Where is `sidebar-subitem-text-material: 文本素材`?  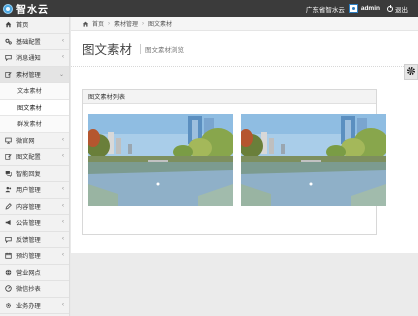
sidebar-subitem-text-material: 文本素材 is located at coordinates (34, 91).